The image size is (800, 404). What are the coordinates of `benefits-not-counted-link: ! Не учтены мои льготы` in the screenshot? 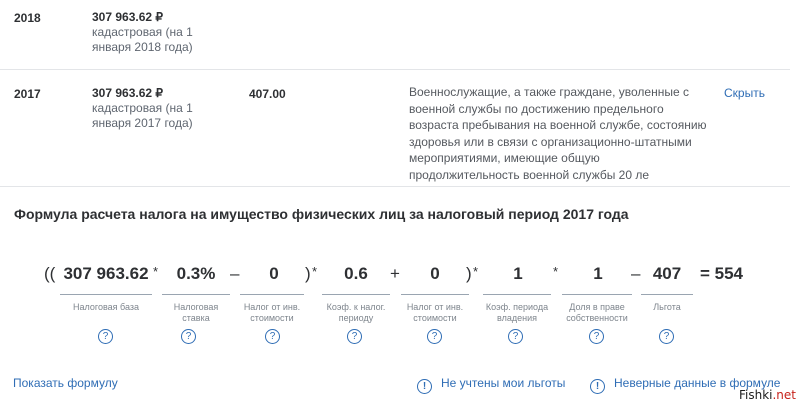 It's located at (491, 385).